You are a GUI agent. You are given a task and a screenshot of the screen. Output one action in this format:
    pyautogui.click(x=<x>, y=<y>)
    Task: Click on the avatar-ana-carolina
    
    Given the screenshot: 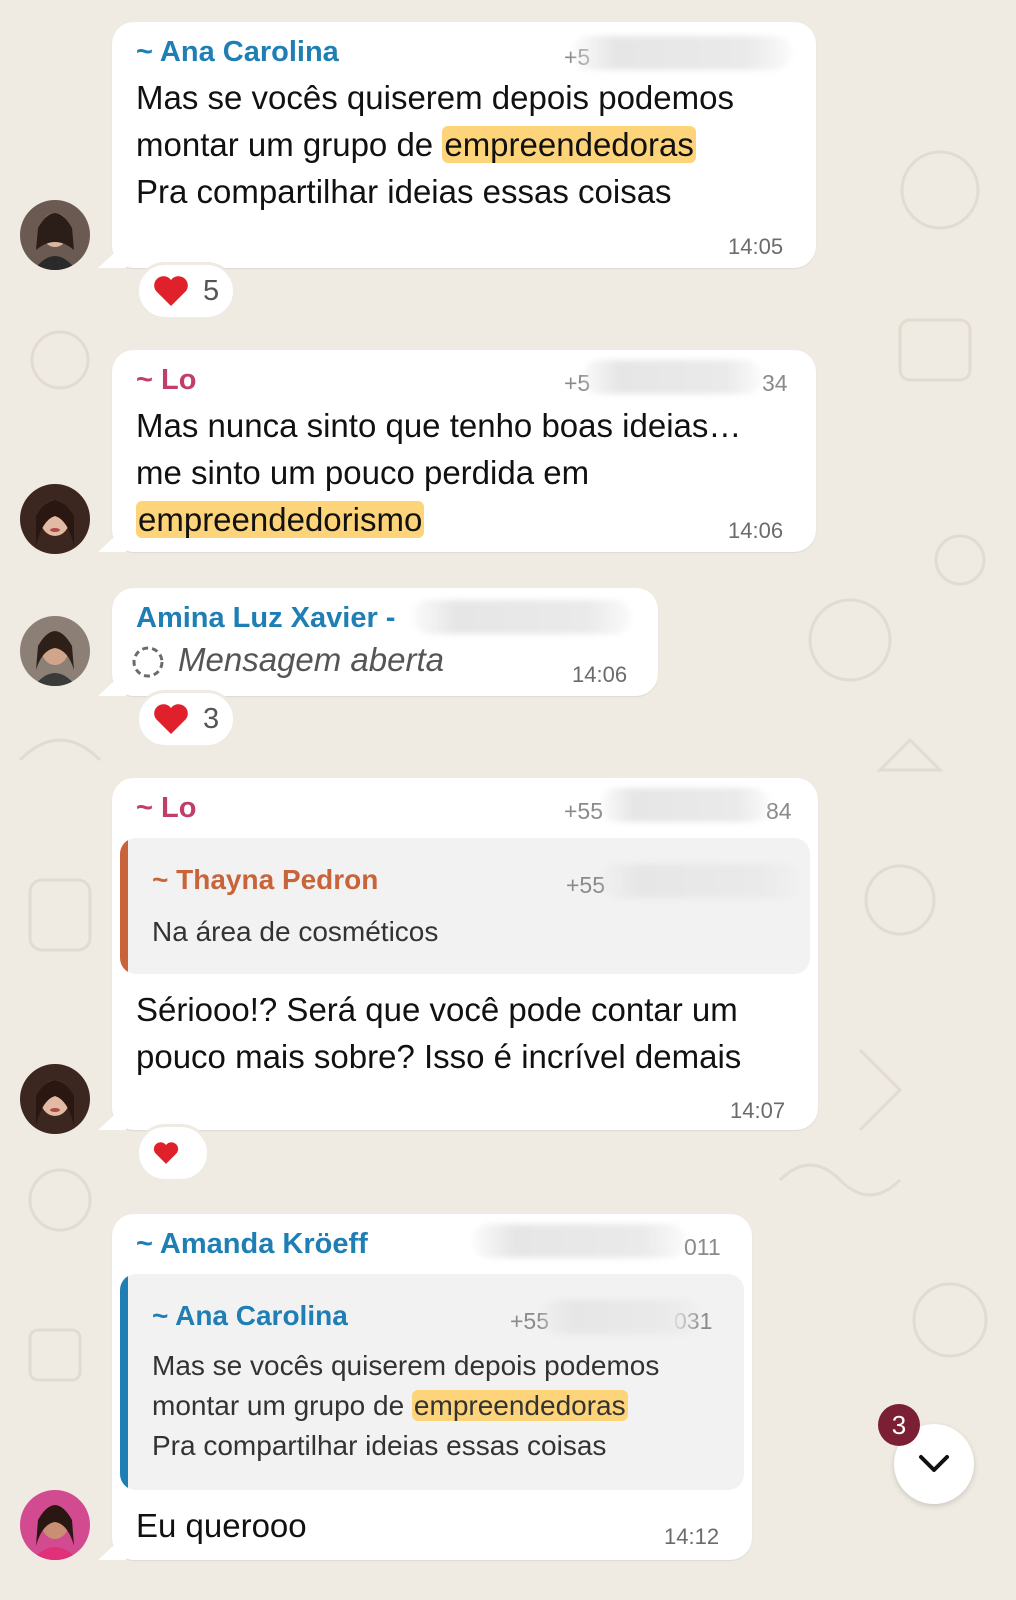 What is the action you would take?
    pyautogui.click(x=55, y=235)
    